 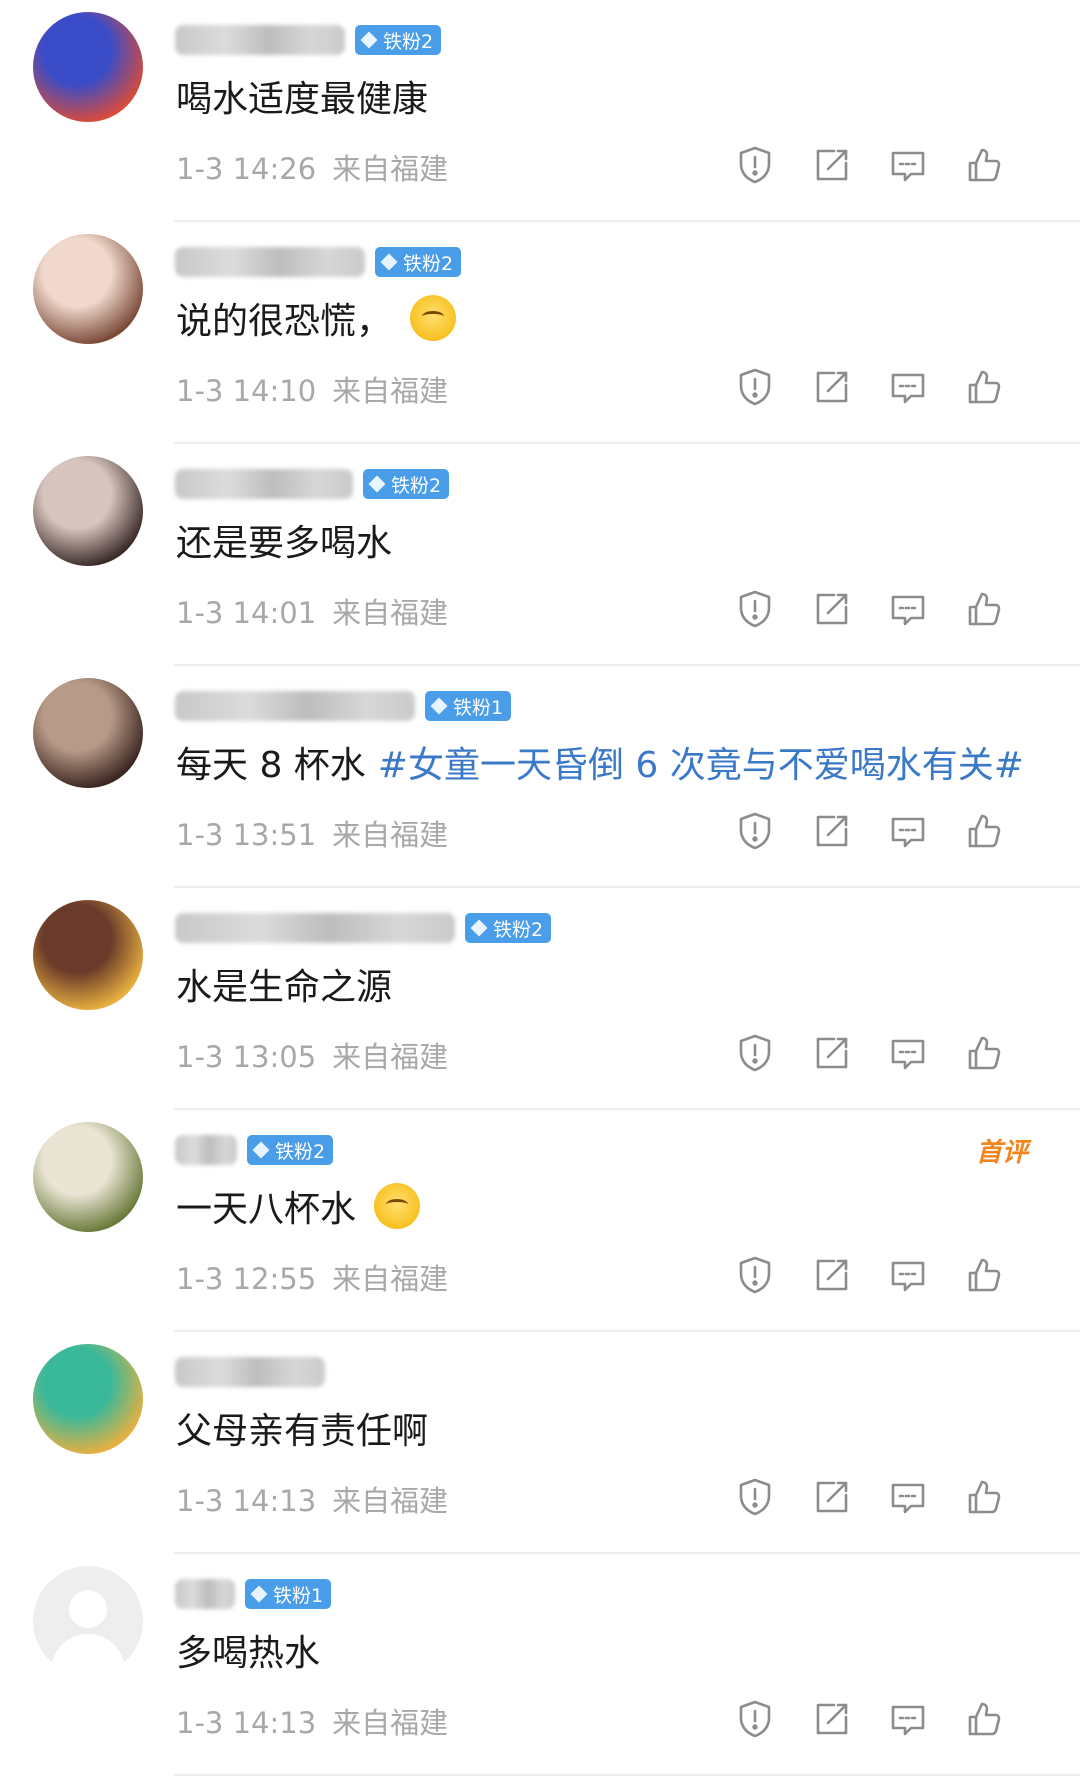 I want to click on comment-time: 1-3 13:51, so click(x=246, y=835).